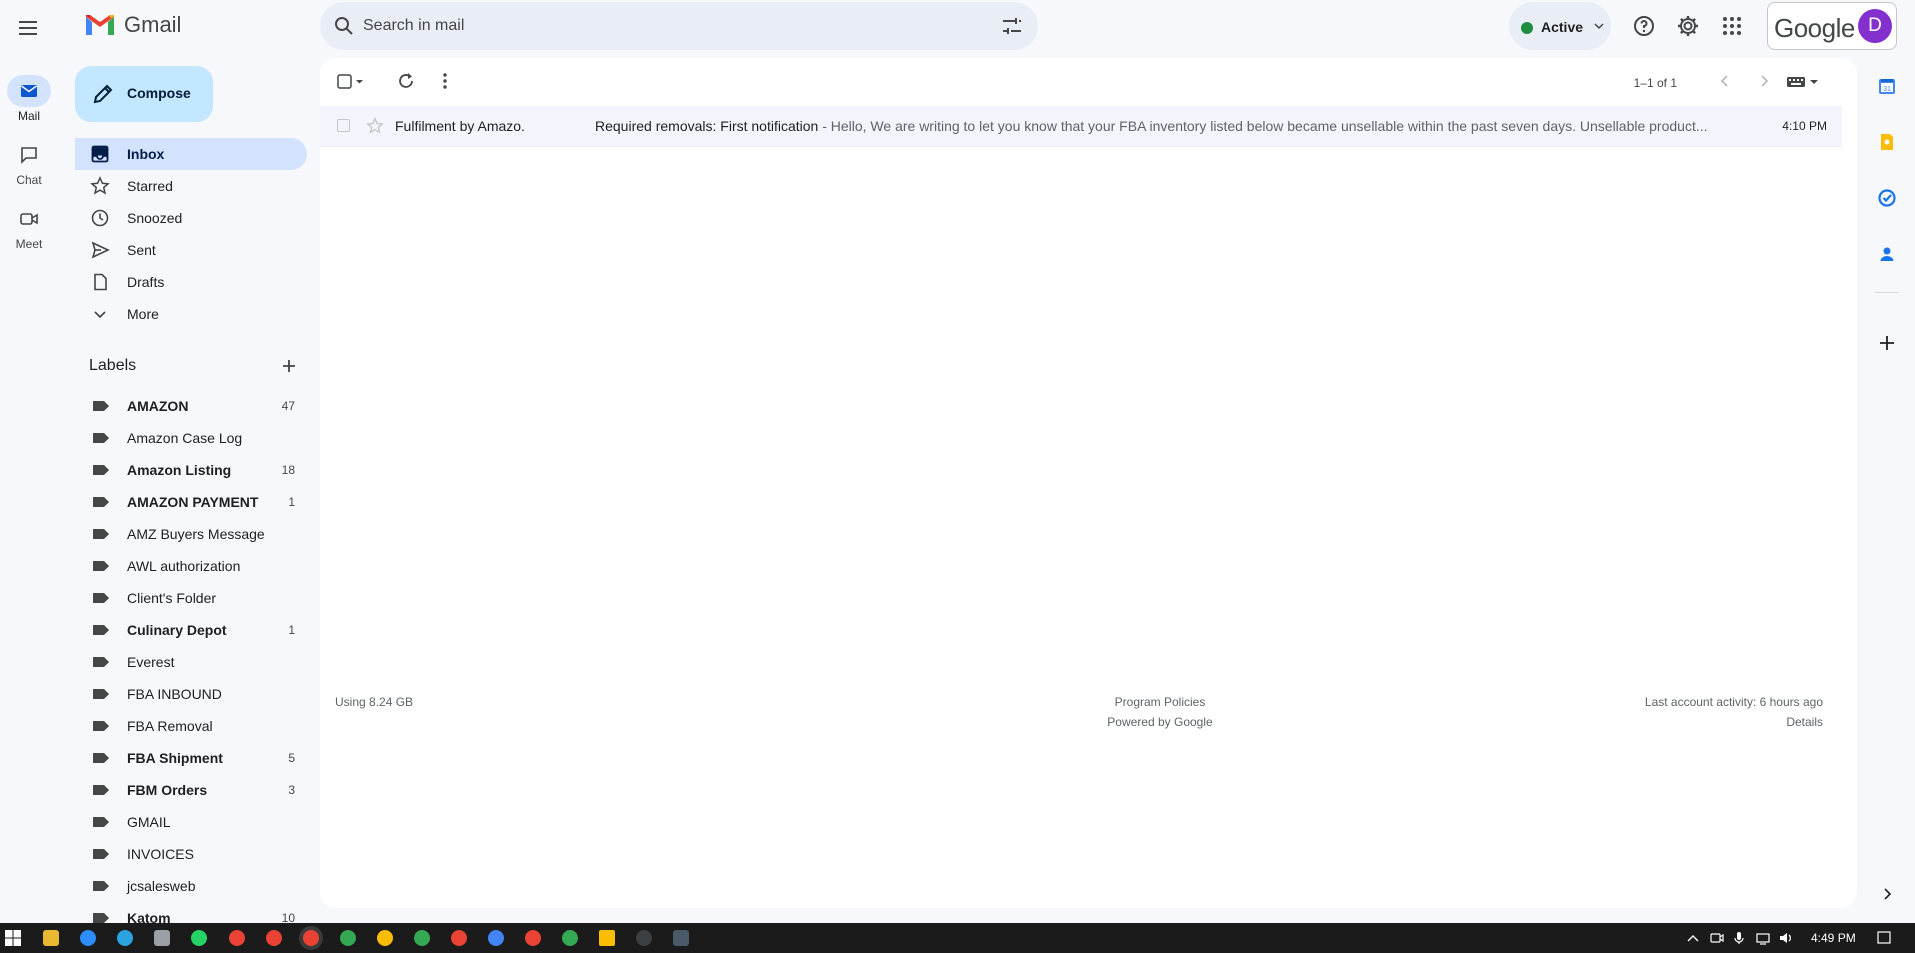 This screenshot has height=953, width=1915. Describe the element at coordinates (1763, 938) in the screenshot. I see `tray-network-icon` at that location.